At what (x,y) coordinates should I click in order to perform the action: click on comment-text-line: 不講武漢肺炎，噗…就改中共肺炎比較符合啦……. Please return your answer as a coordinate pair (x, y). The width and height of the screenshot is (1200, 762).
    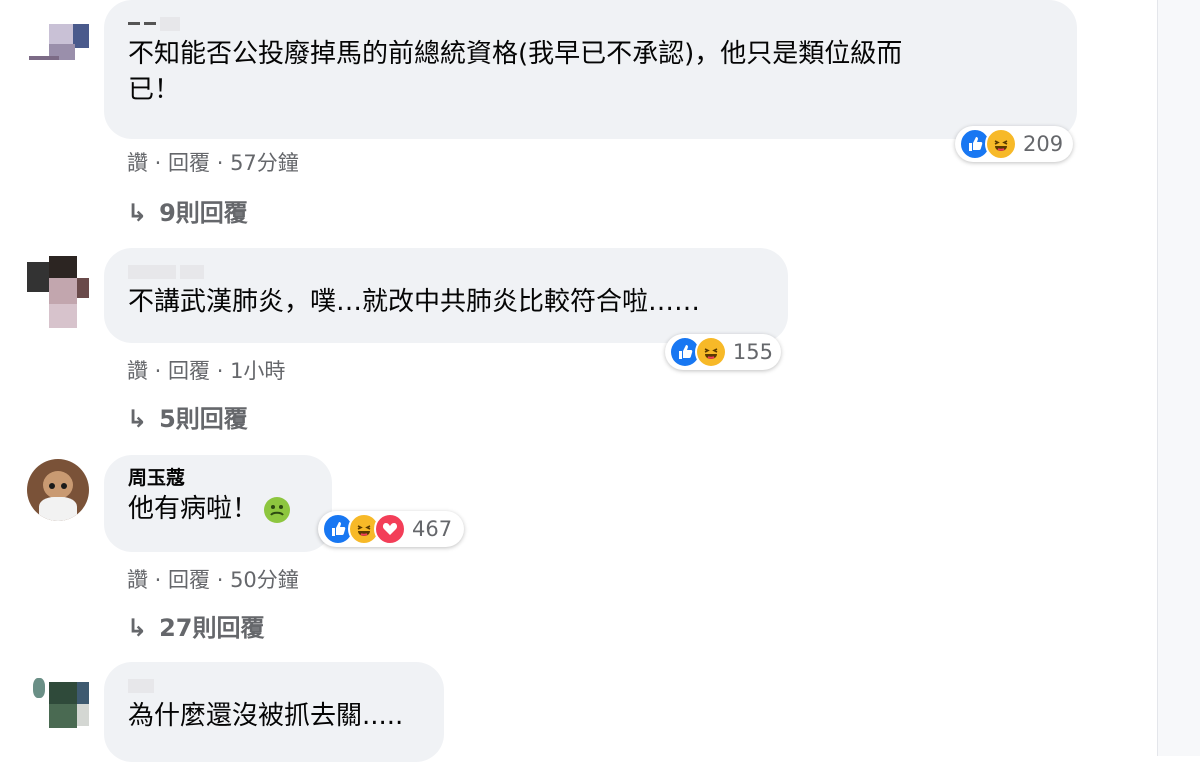
    Looking at the image, I should click on (414, 302).